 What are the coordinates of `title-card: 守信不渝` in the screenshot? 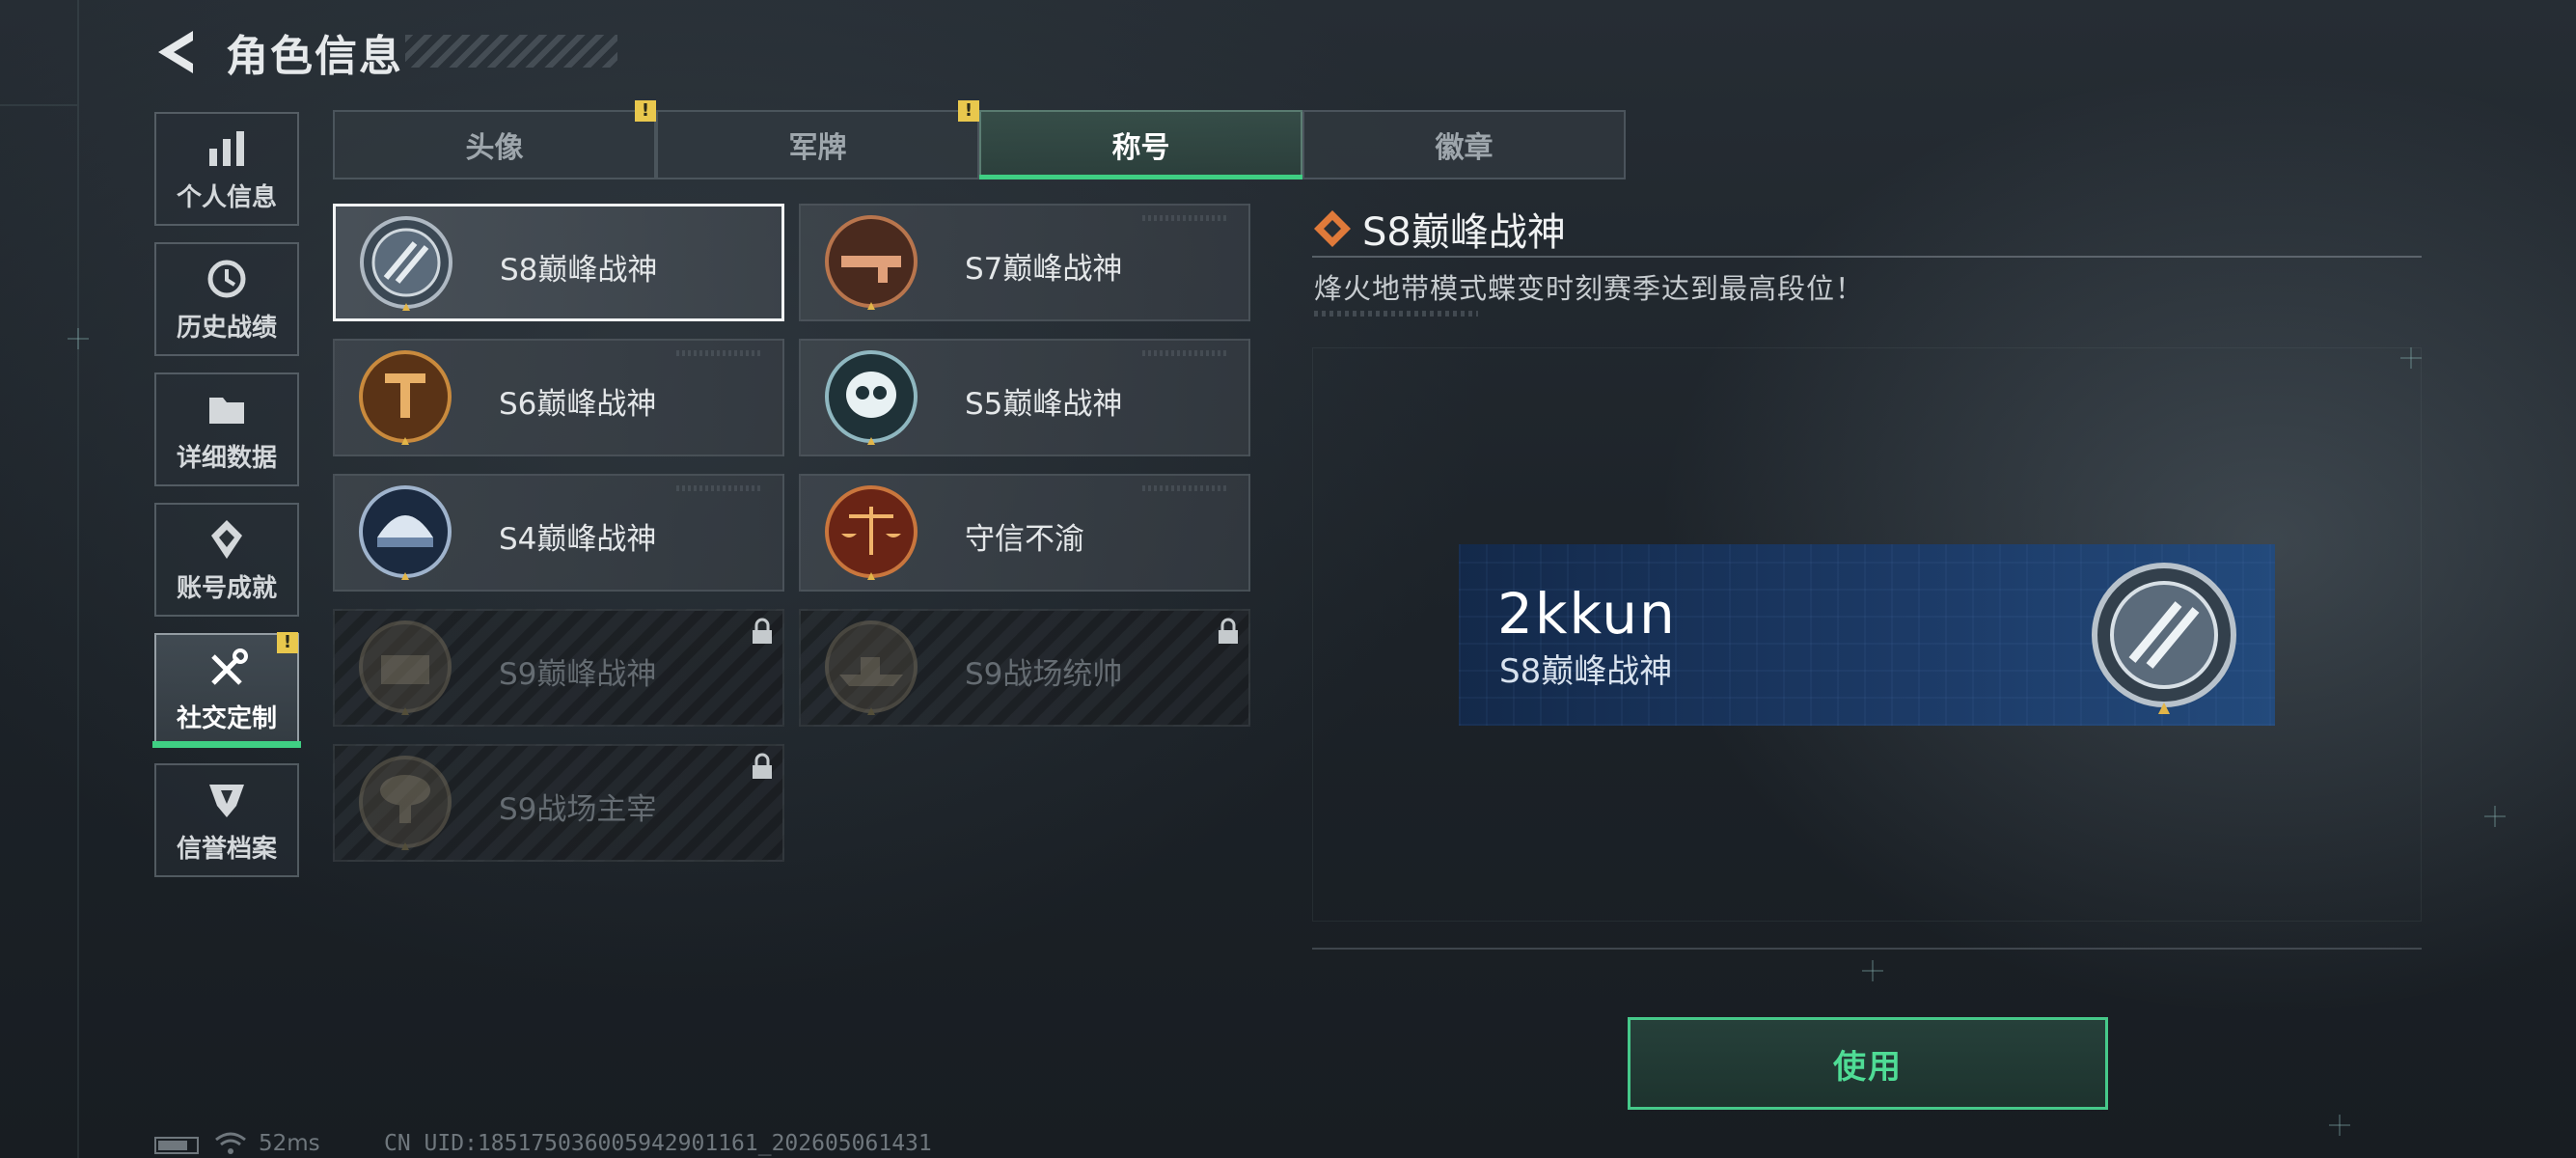 It's located at (1024, 533).